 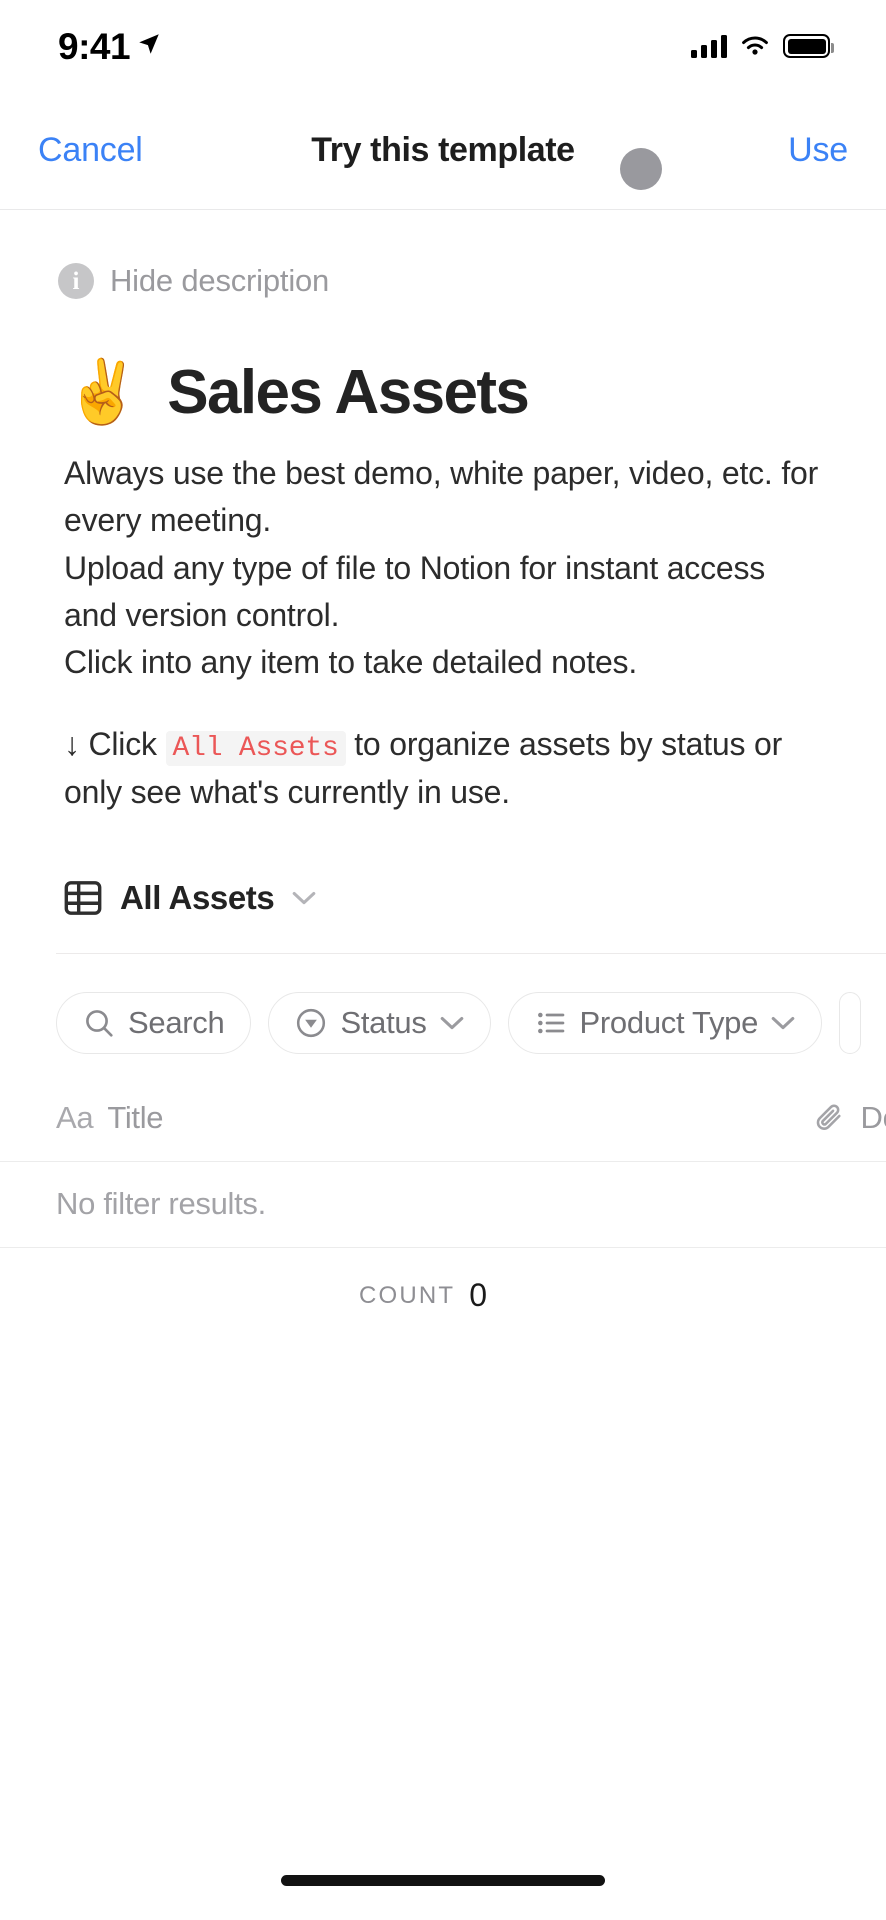 What do you see at coordinates (808, 46) in the screenshot?
I see `battery-full-icon` at bounding box center [808, 46].